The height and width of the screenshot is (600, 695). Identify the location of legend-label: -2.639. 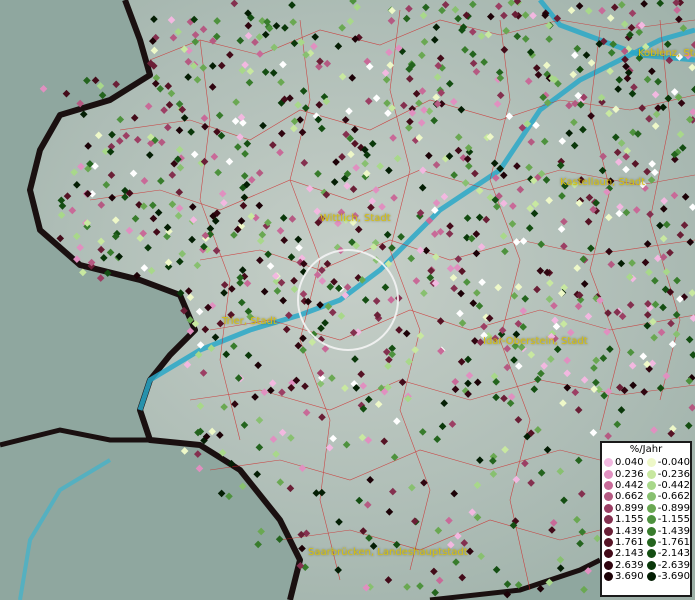
(673, 565).